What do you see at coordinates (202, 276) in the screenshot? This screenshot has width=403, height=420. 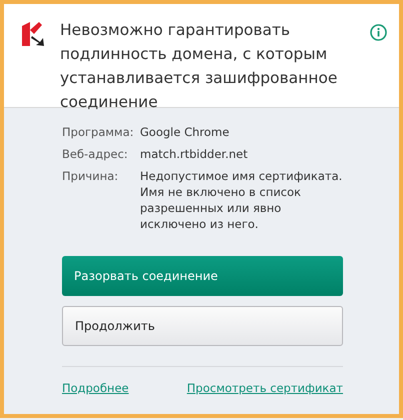 I see `disconnect-button: Разорвать соединение` at bounding box center [202, 276].